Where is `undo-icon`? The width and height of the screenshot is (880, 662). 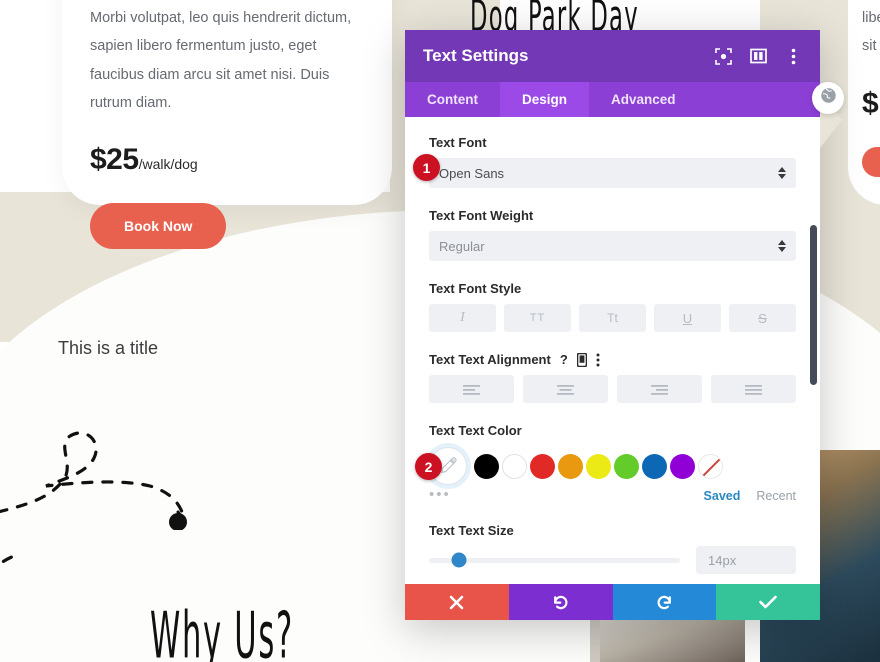 undo-icon is located at coordinates (560, 602).